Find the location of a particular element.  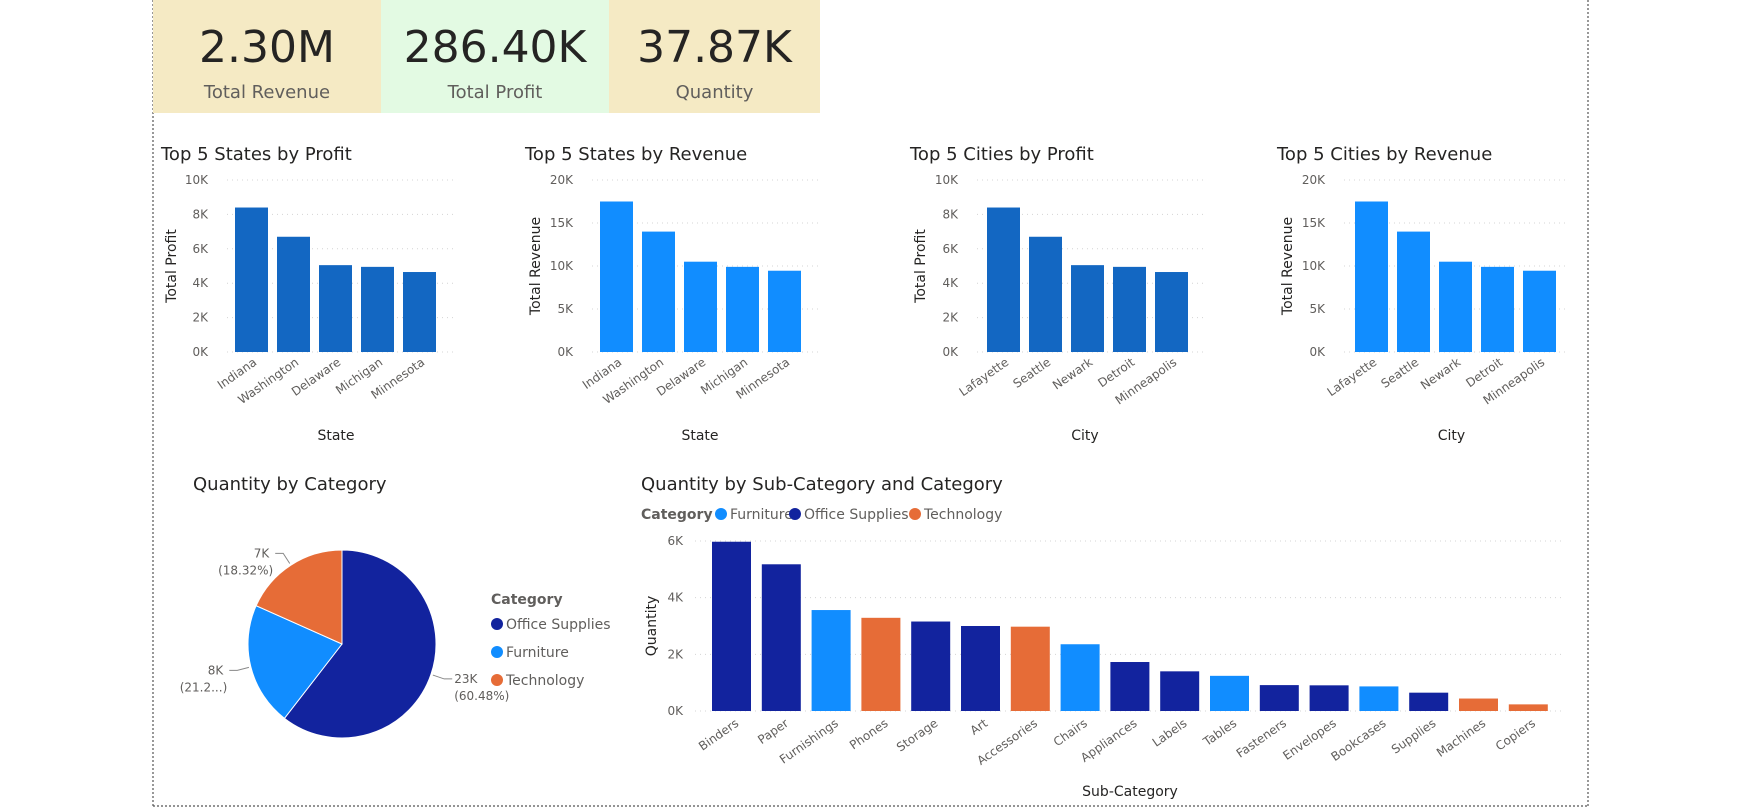

kpi-value: 286.40K is located at coordinates (495, 47).